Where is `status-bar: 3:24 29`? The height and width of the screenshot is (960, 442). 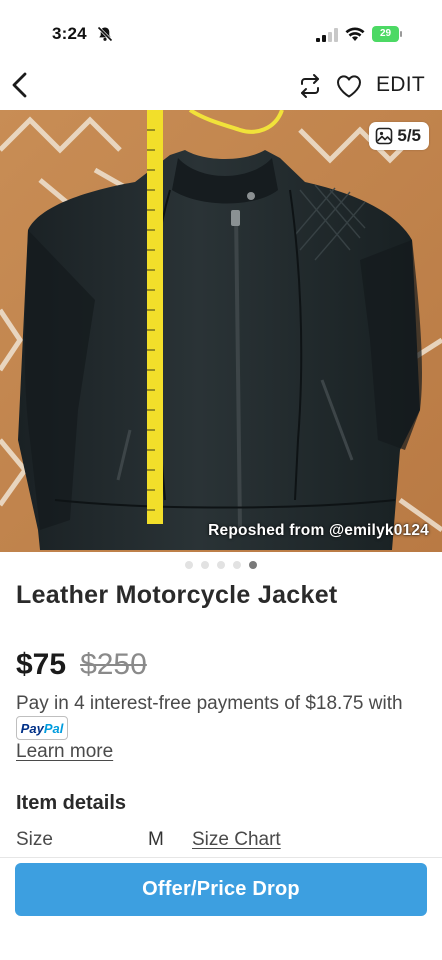 status-bar: 3:24 29 is located at coordinates (221, 28).